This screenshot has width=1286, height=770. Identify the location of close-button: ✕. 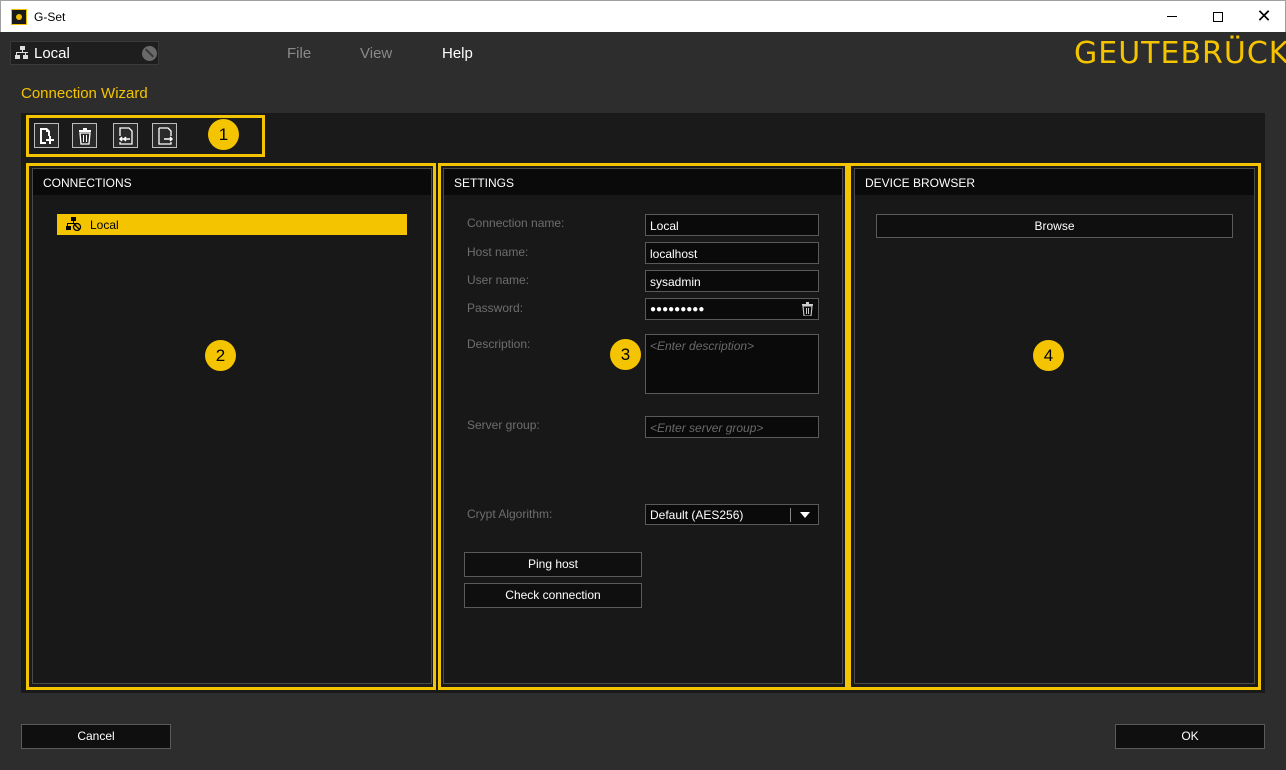
(1263, 16).